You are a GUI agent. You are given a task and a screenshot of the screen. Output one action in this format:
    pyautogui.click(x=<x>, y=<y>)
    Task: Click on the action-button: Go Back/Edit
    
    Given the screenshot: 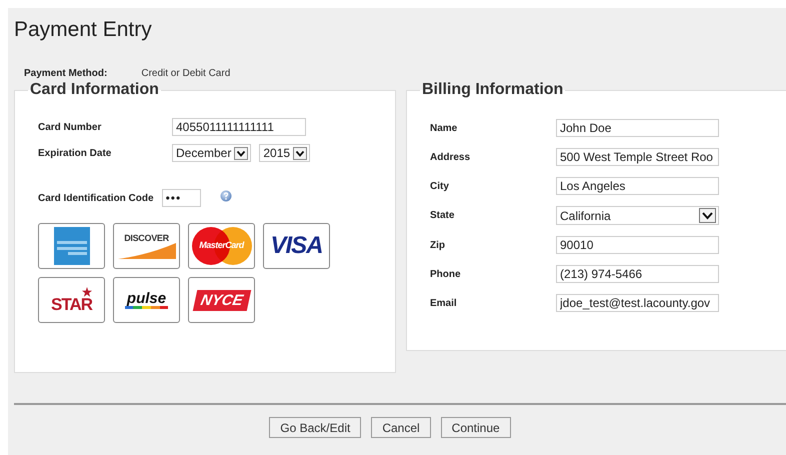 What is the action you would take?
    pyautogui.click(x=315, y=427)
    